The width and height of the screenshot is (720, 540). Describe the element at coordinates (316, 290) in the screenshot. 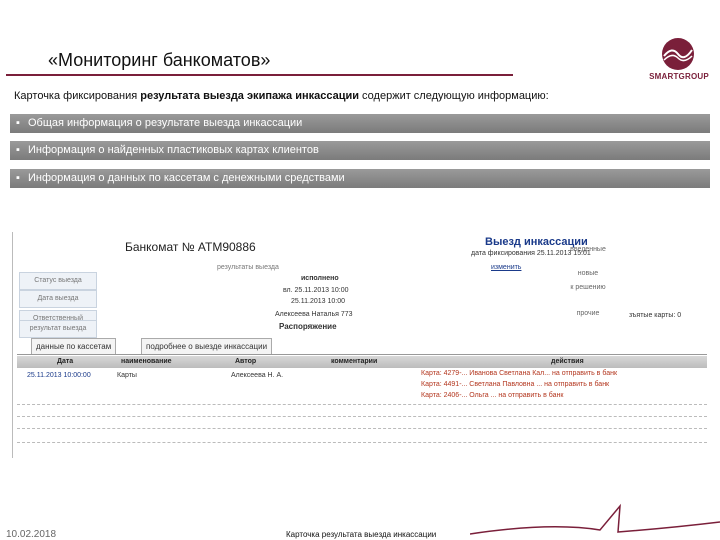

I see `date-value-1: вл. 25.11.2013 10:00` at that location.